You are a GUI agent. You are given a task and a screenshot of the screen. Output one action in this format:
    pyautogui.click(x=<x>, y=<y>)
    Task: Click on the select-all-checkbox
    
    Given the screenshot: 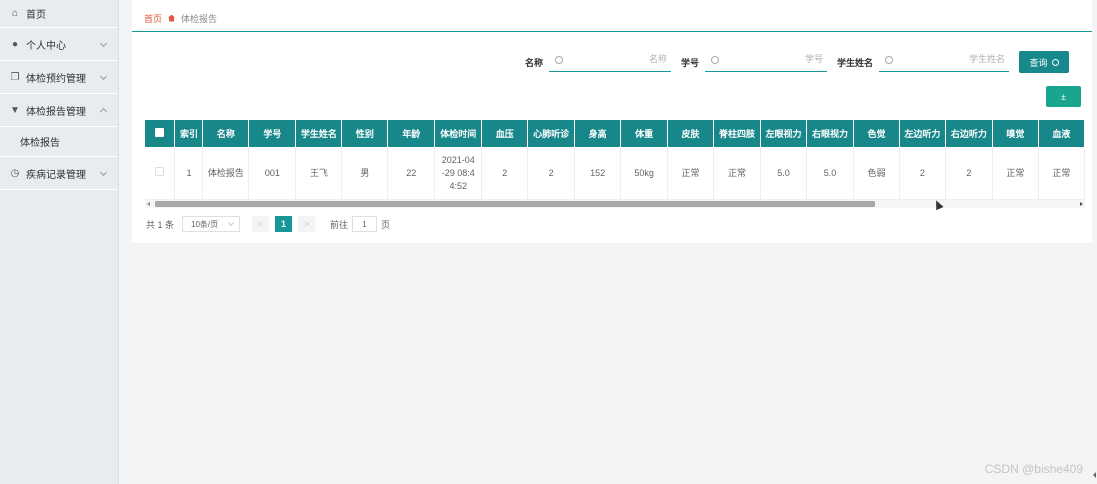 What is the action you would take?
    pyautogui.click(x=160, y=133)
    